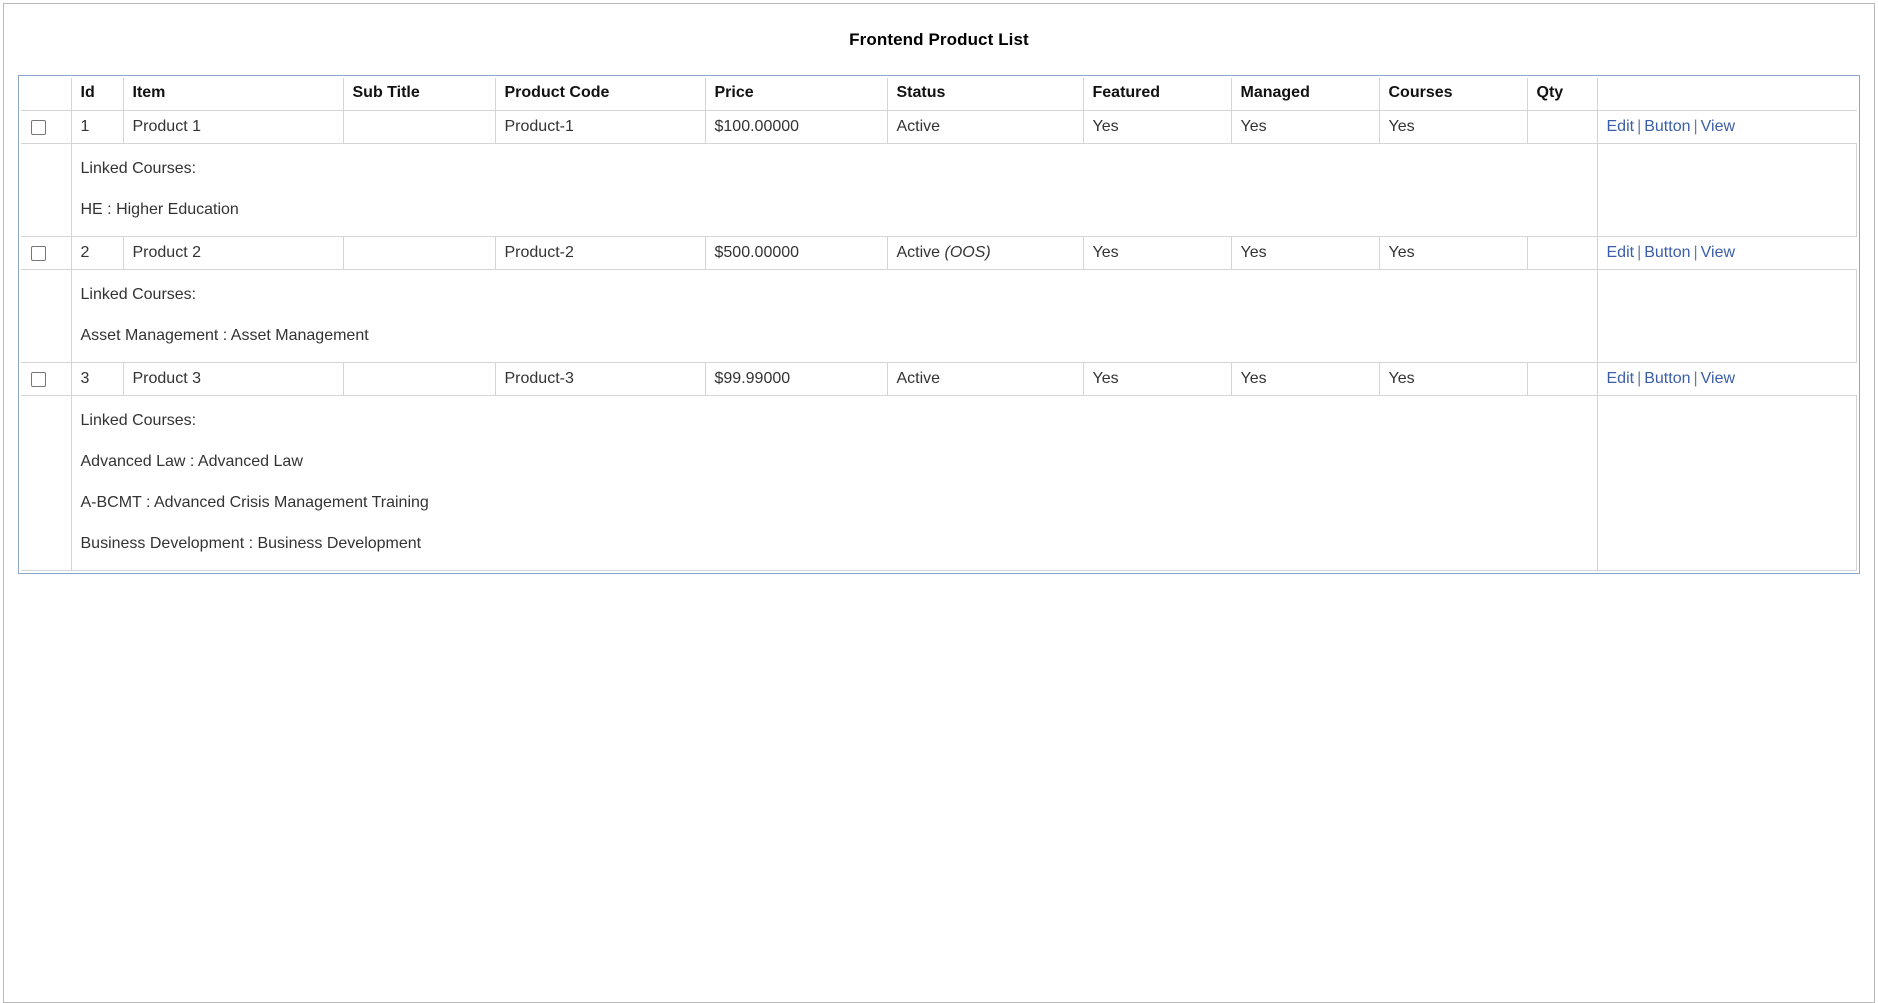 The width and height of the screenshot is (1878, 1003). I want to click on column-header-status: Status, so click(985, 94).